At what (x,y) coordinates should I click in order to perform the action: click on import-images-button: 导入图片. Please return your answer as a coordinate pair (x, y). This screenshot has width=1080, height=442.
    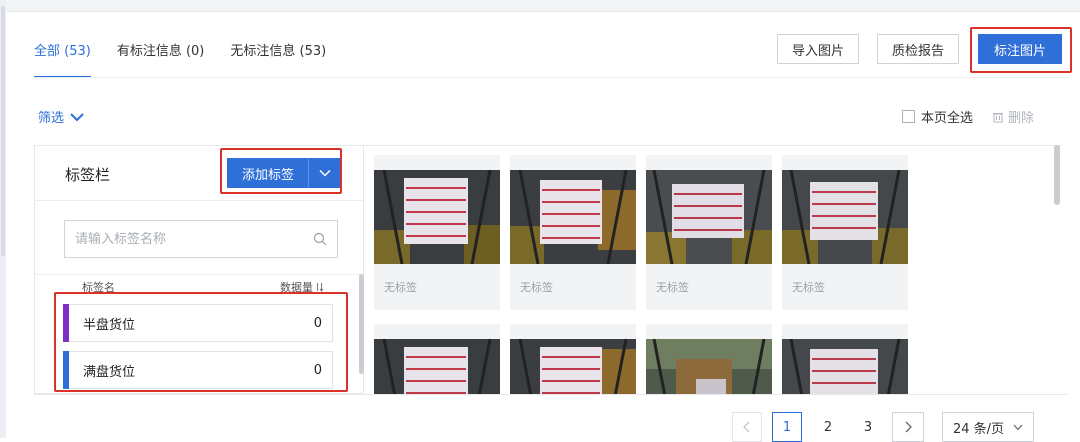
    Looking at the image, I should click on (818, 49).